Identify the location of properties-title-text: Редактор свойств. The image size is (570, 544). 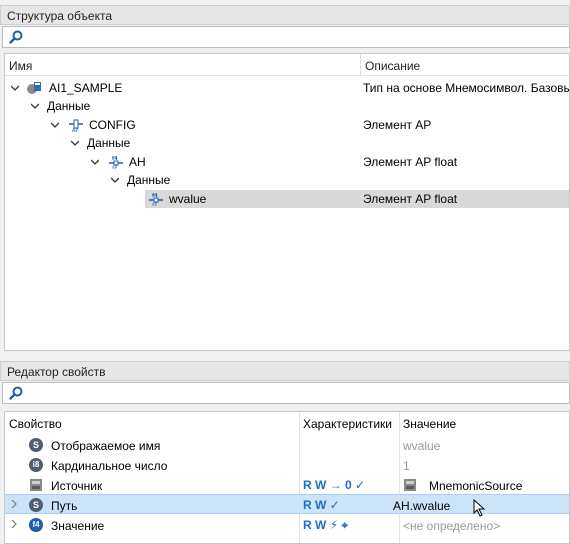
(56, 372).